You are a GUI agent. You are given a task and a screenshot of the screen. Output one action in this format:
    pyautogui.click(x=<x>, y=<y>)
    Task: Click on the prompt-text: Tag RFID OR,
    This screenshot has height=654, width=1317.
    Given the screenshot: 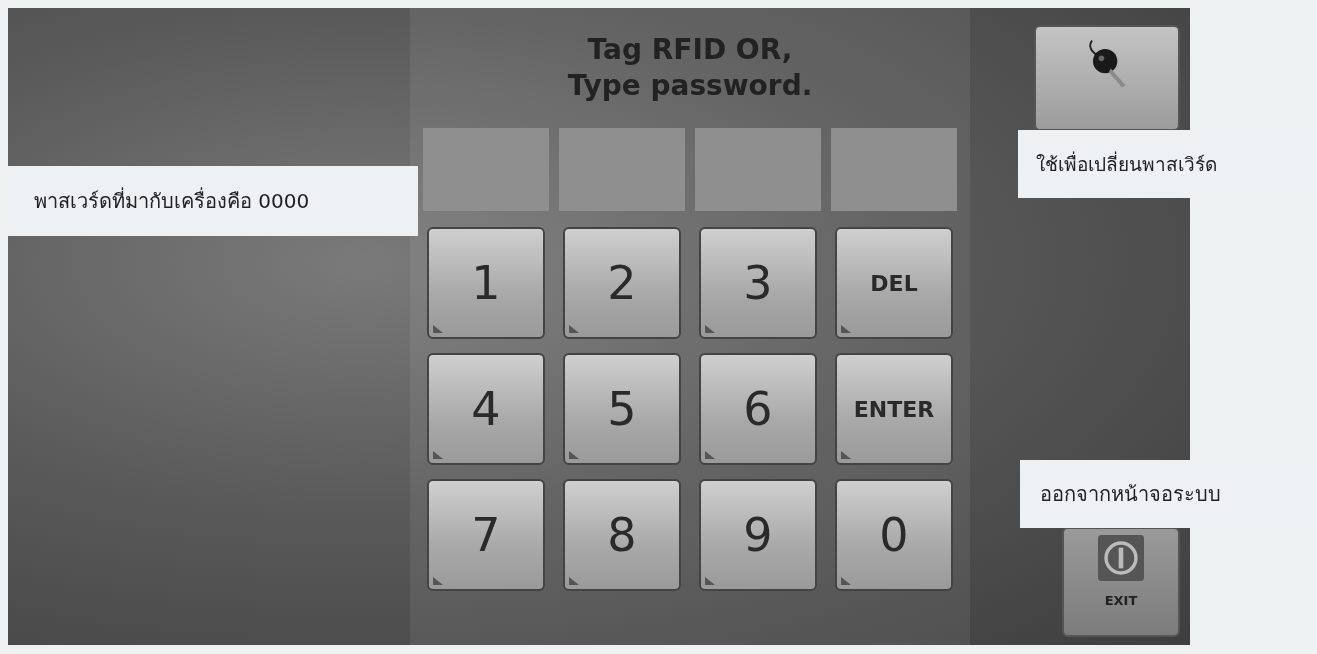 What is the action you would take?
    pyautogui.click(x=690, y=50)
    